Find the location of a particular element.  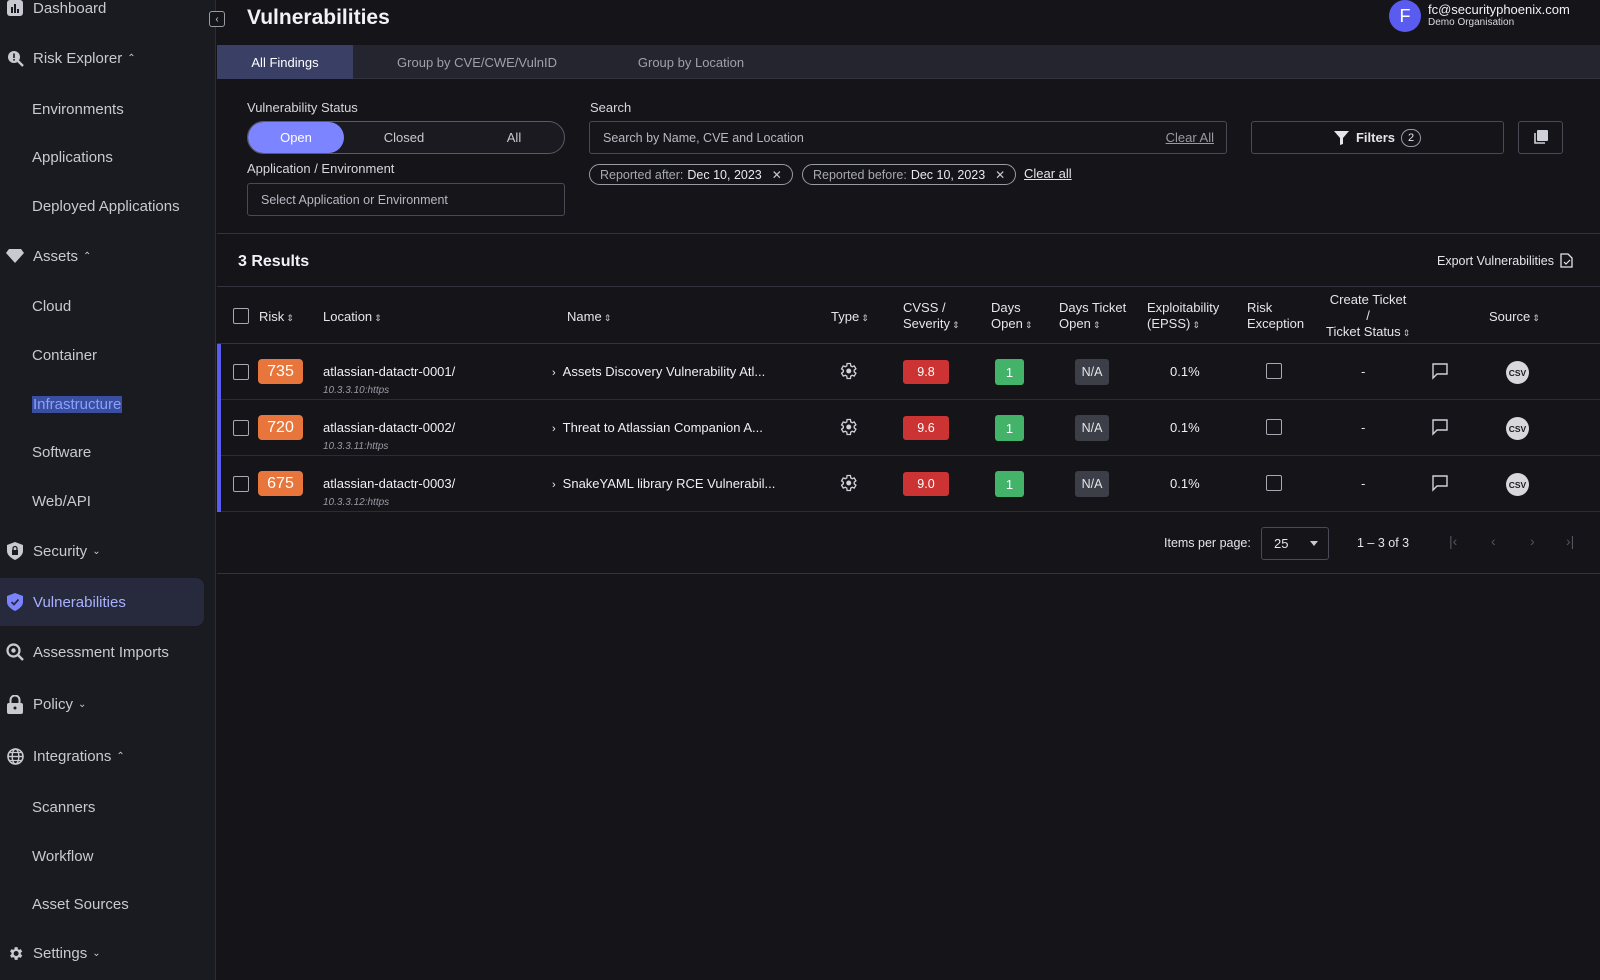

location-link: atlassian-datactr-0002/ is located at coordinates (389, 427).